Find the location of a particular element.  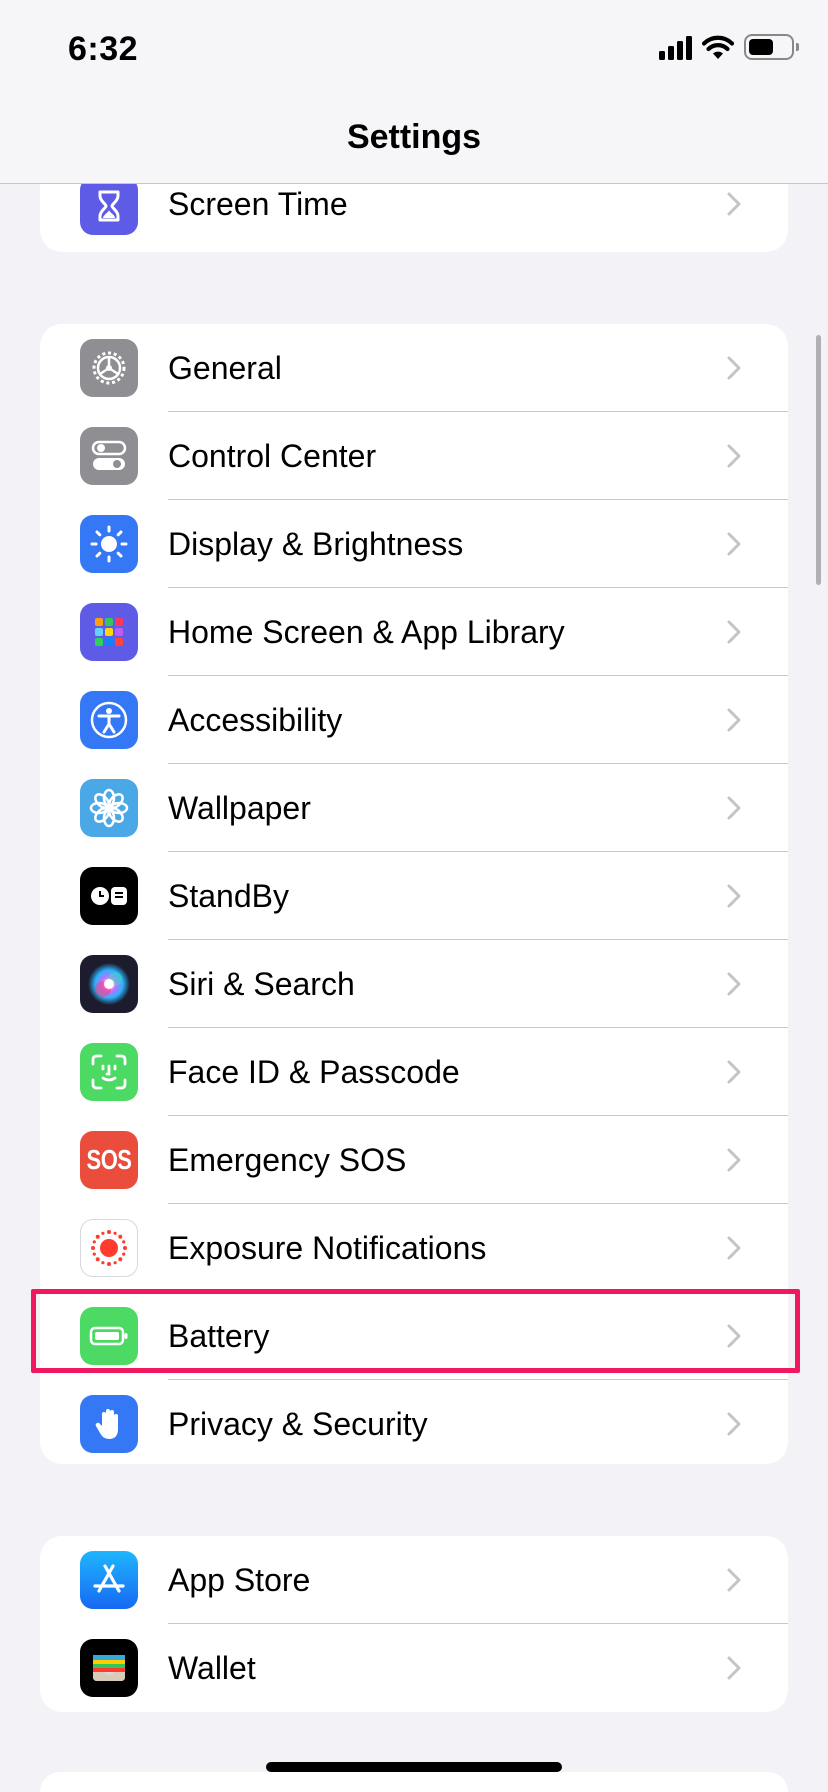

settings-row-label: Siri & Search is located at coordinates (261, 983).